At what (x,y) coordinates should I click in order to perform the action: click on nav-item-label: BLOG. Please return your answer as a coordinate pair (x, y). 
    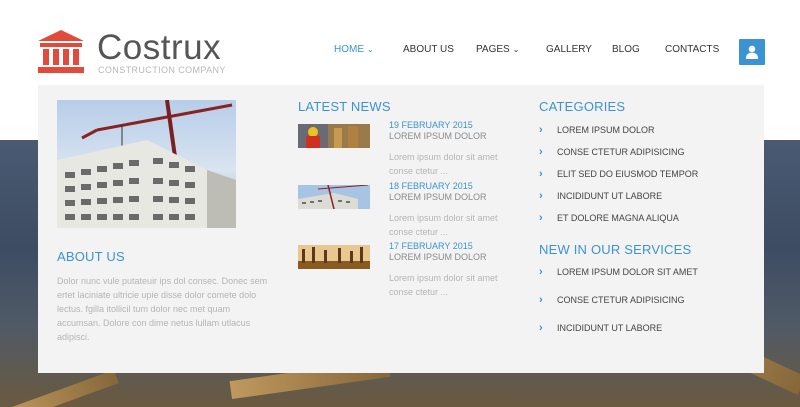
    Looking at the image, I should click on (626, 49).